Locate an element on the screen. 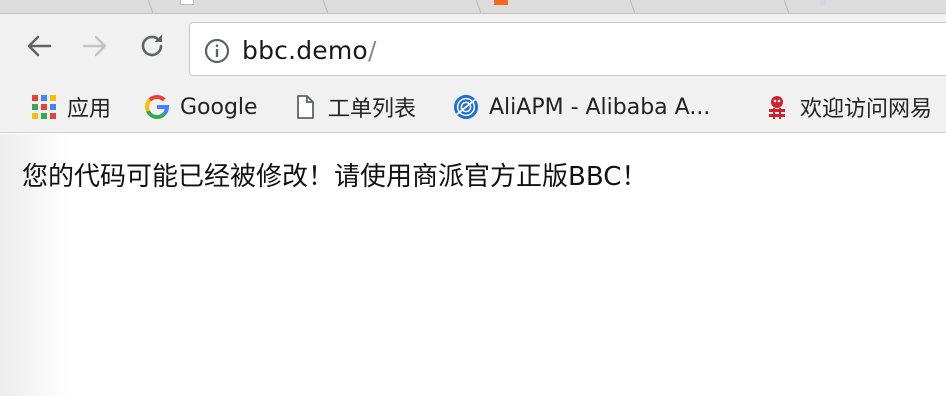 The image size is (946, 396). bookmark-ticket-list: 工单列表 is located at coordinates (354, 107).